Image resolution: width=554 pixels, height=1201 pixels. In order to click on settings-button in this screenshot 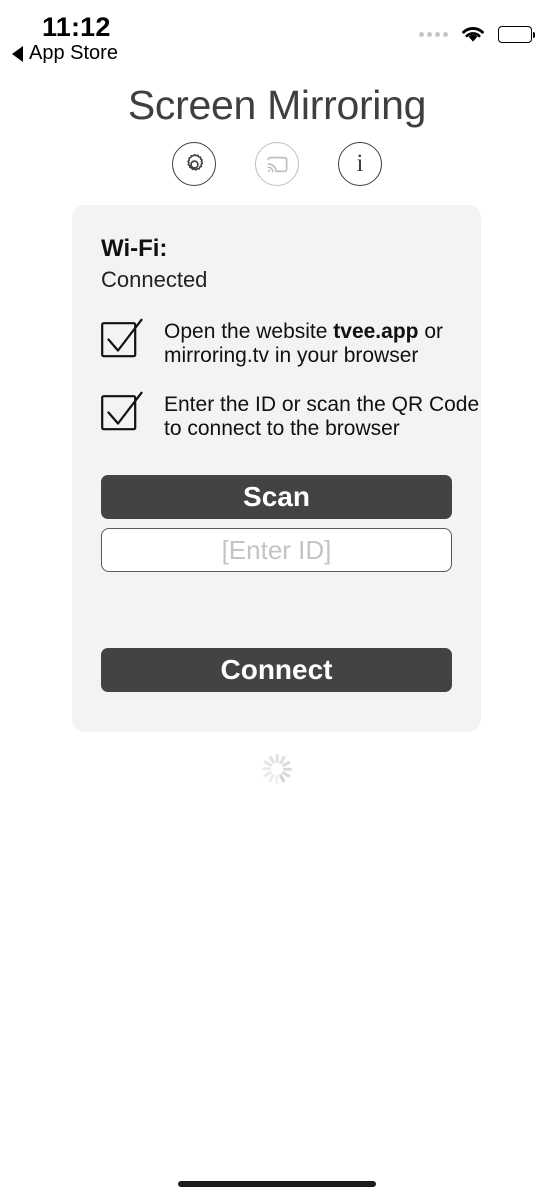, I will do `click(194, 164)`.